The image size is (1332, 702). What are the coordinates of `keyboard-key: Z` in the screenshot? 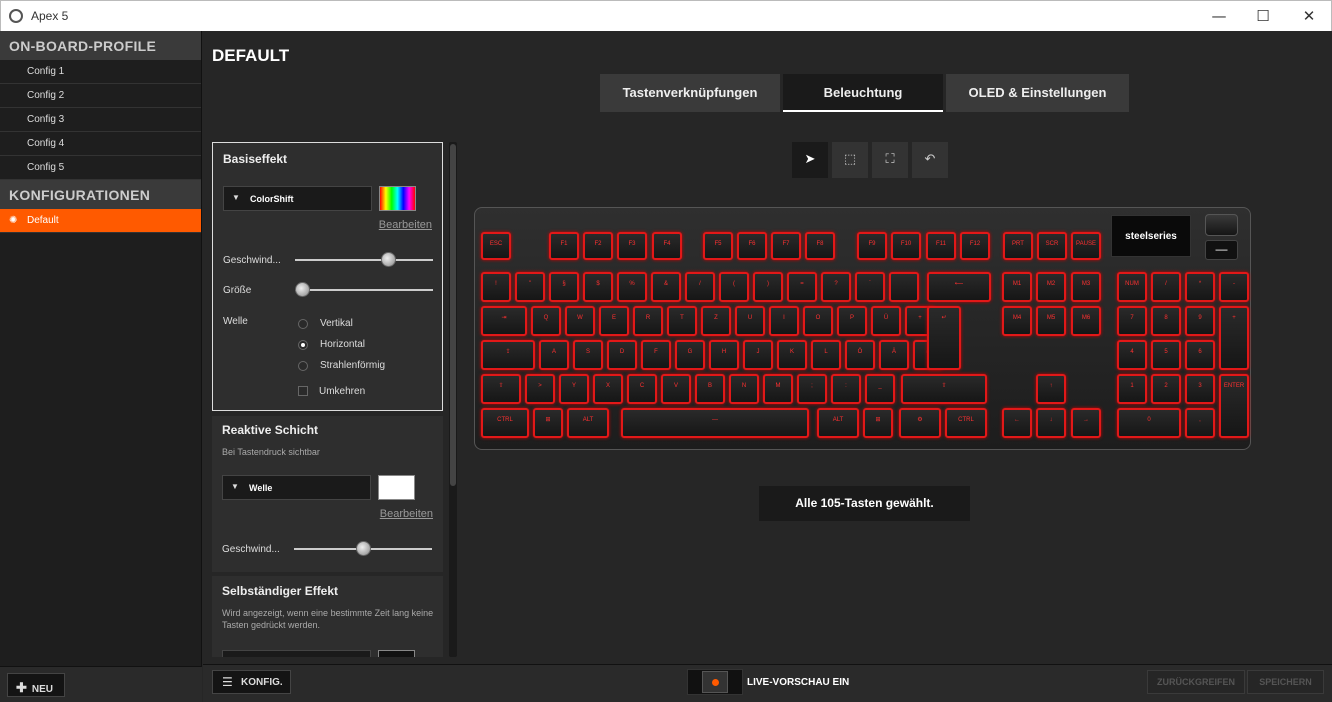 It's located at (716, 321).